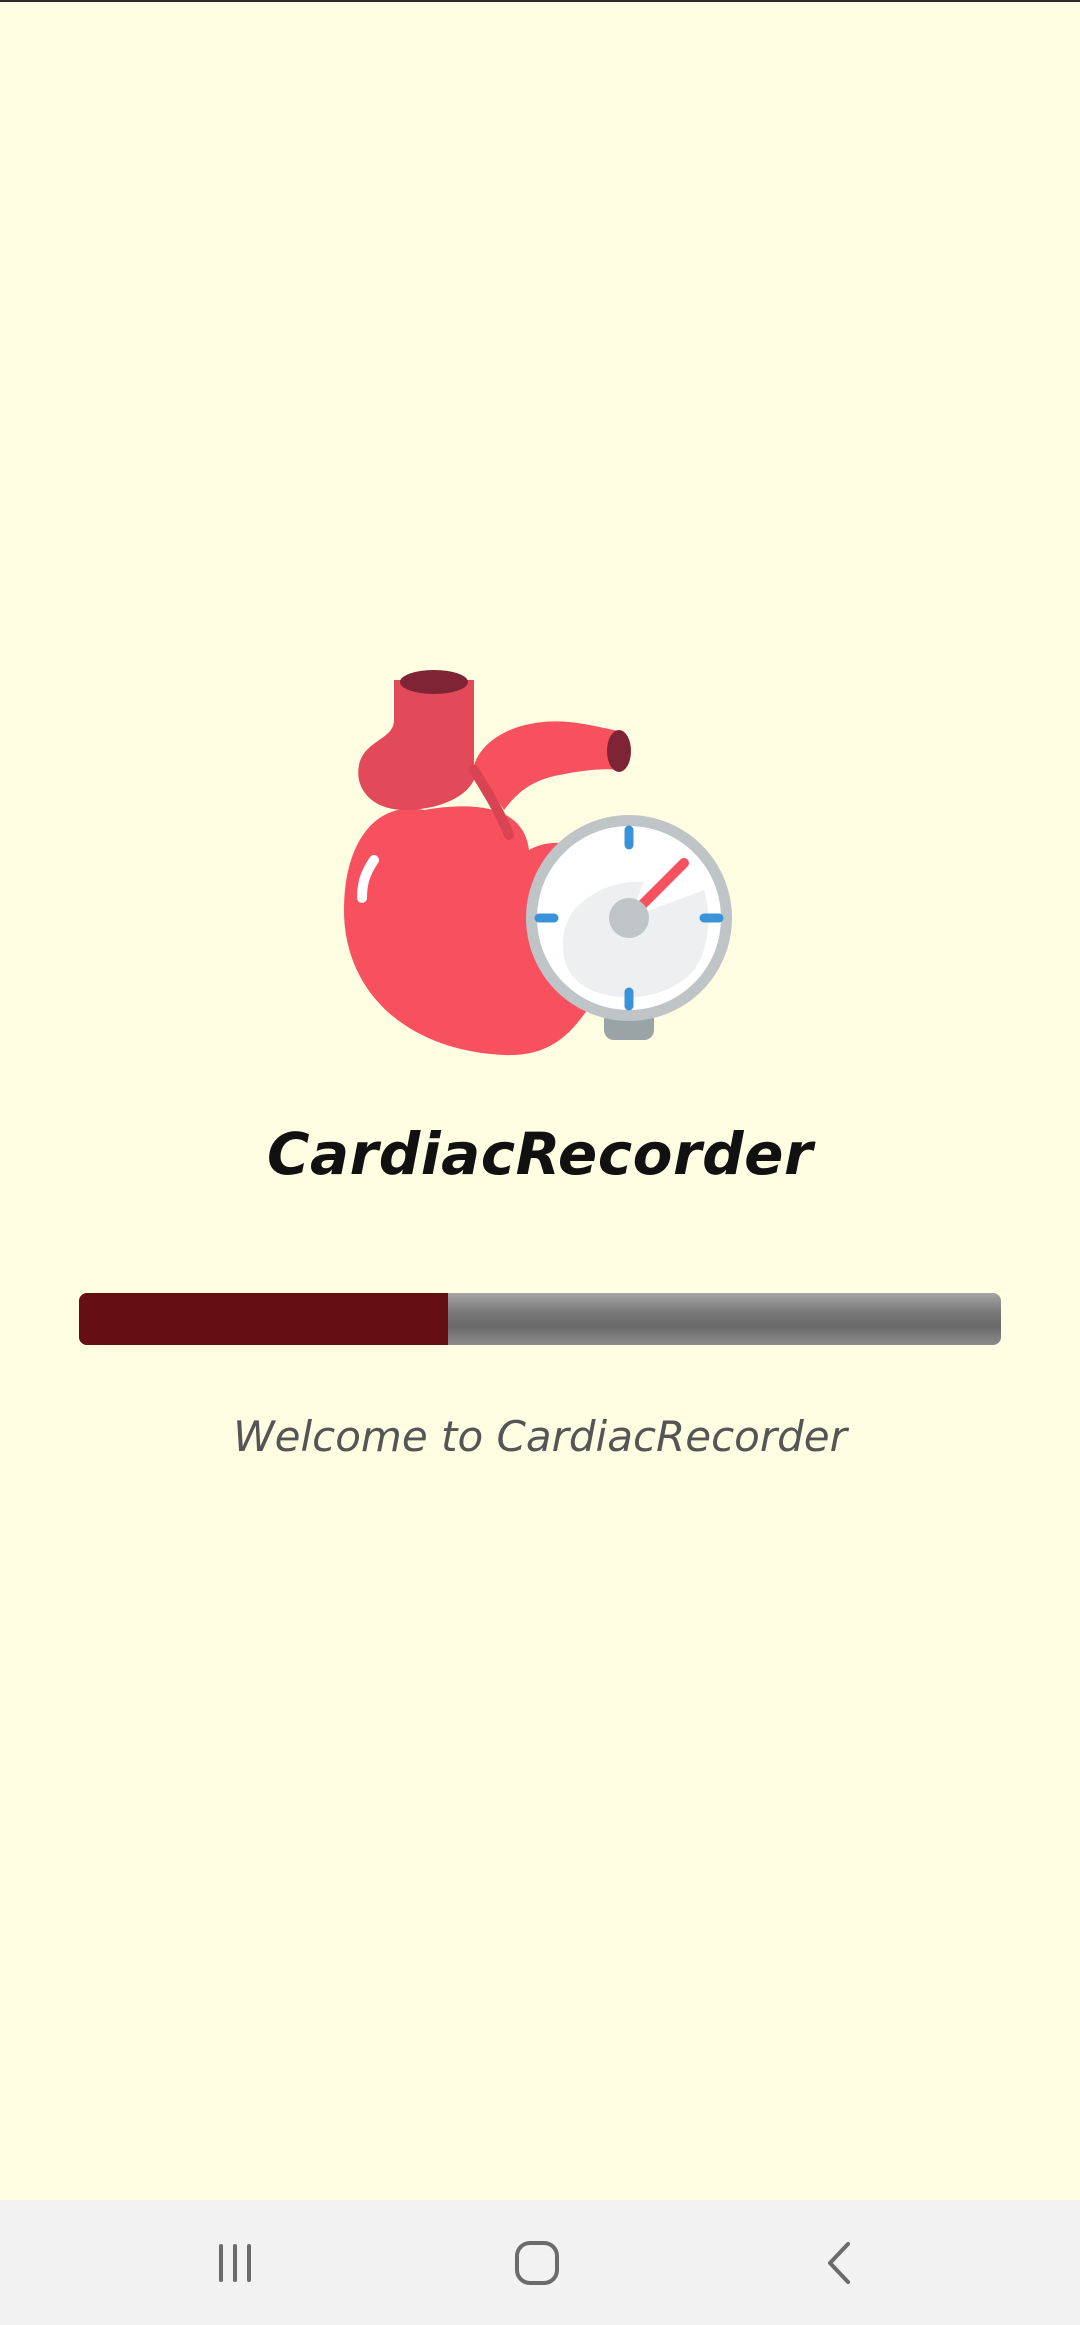 The image size is (1080, 2325). Describe the element at coordinates (619, 751) in the screenshot. I see `artery-opening` at that location.